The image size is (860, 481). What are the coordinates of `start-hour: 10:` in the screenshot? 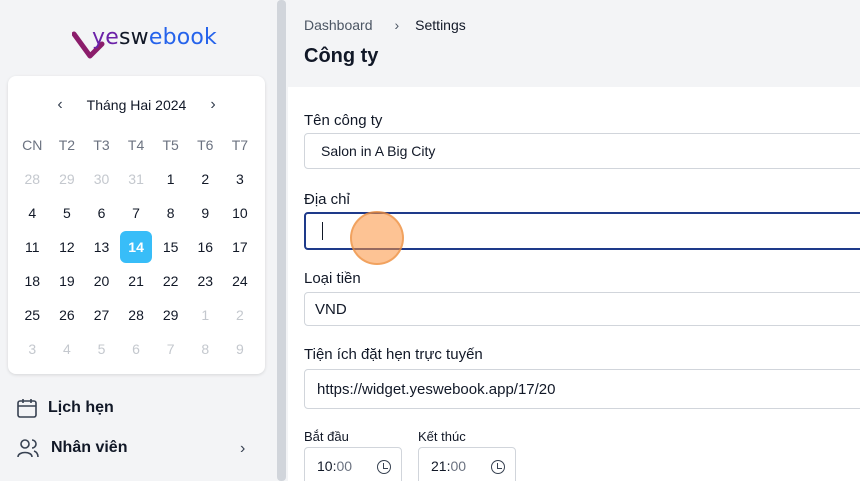 It's located at (327, 466).